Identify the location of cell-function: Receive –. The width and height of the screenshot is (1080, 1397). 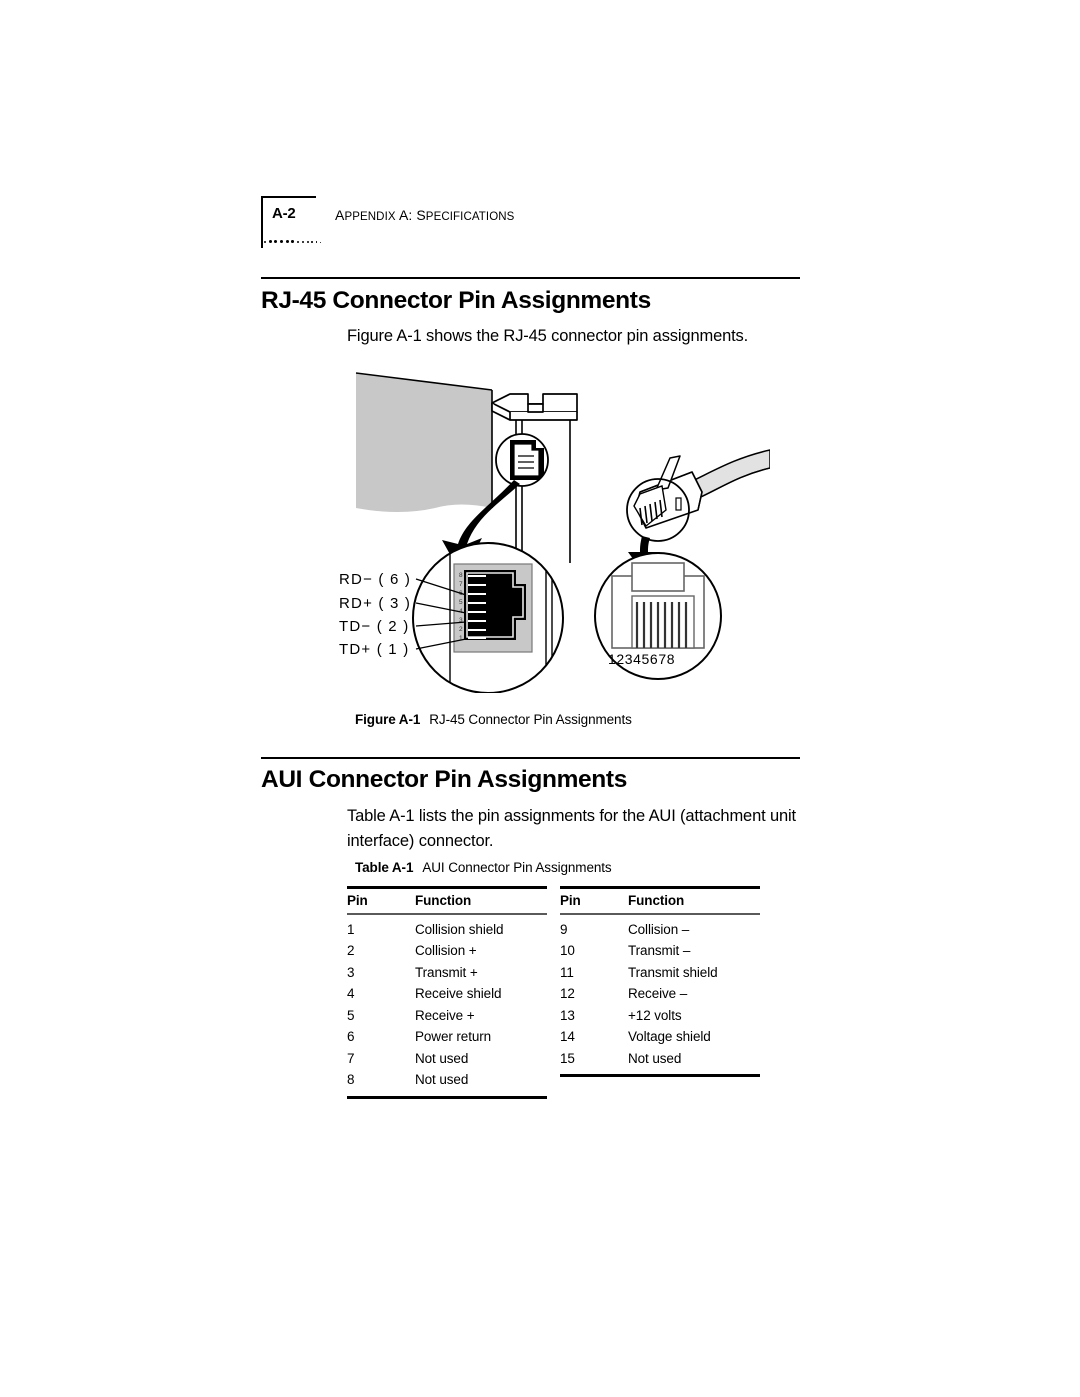
(658, 993).